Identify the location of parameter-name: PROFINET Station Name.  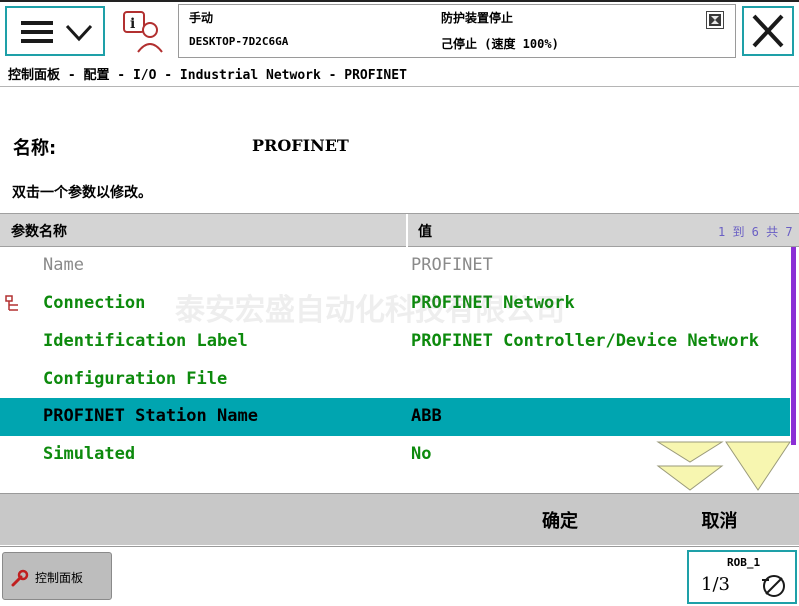
(150, 416).